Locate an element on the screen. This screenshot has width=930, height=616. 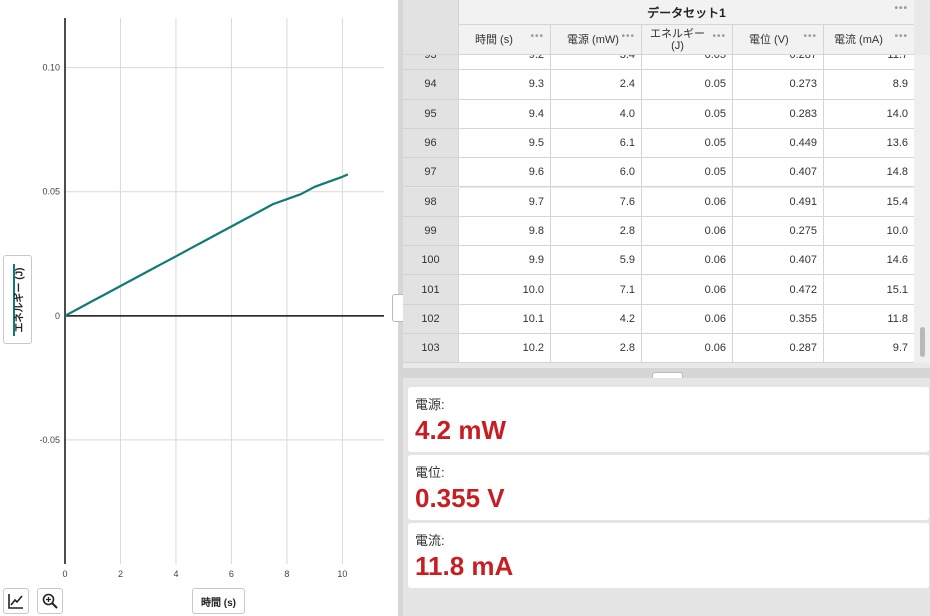
column-header-time: 時間 (s) ••• is located at coordinates (504, 40).